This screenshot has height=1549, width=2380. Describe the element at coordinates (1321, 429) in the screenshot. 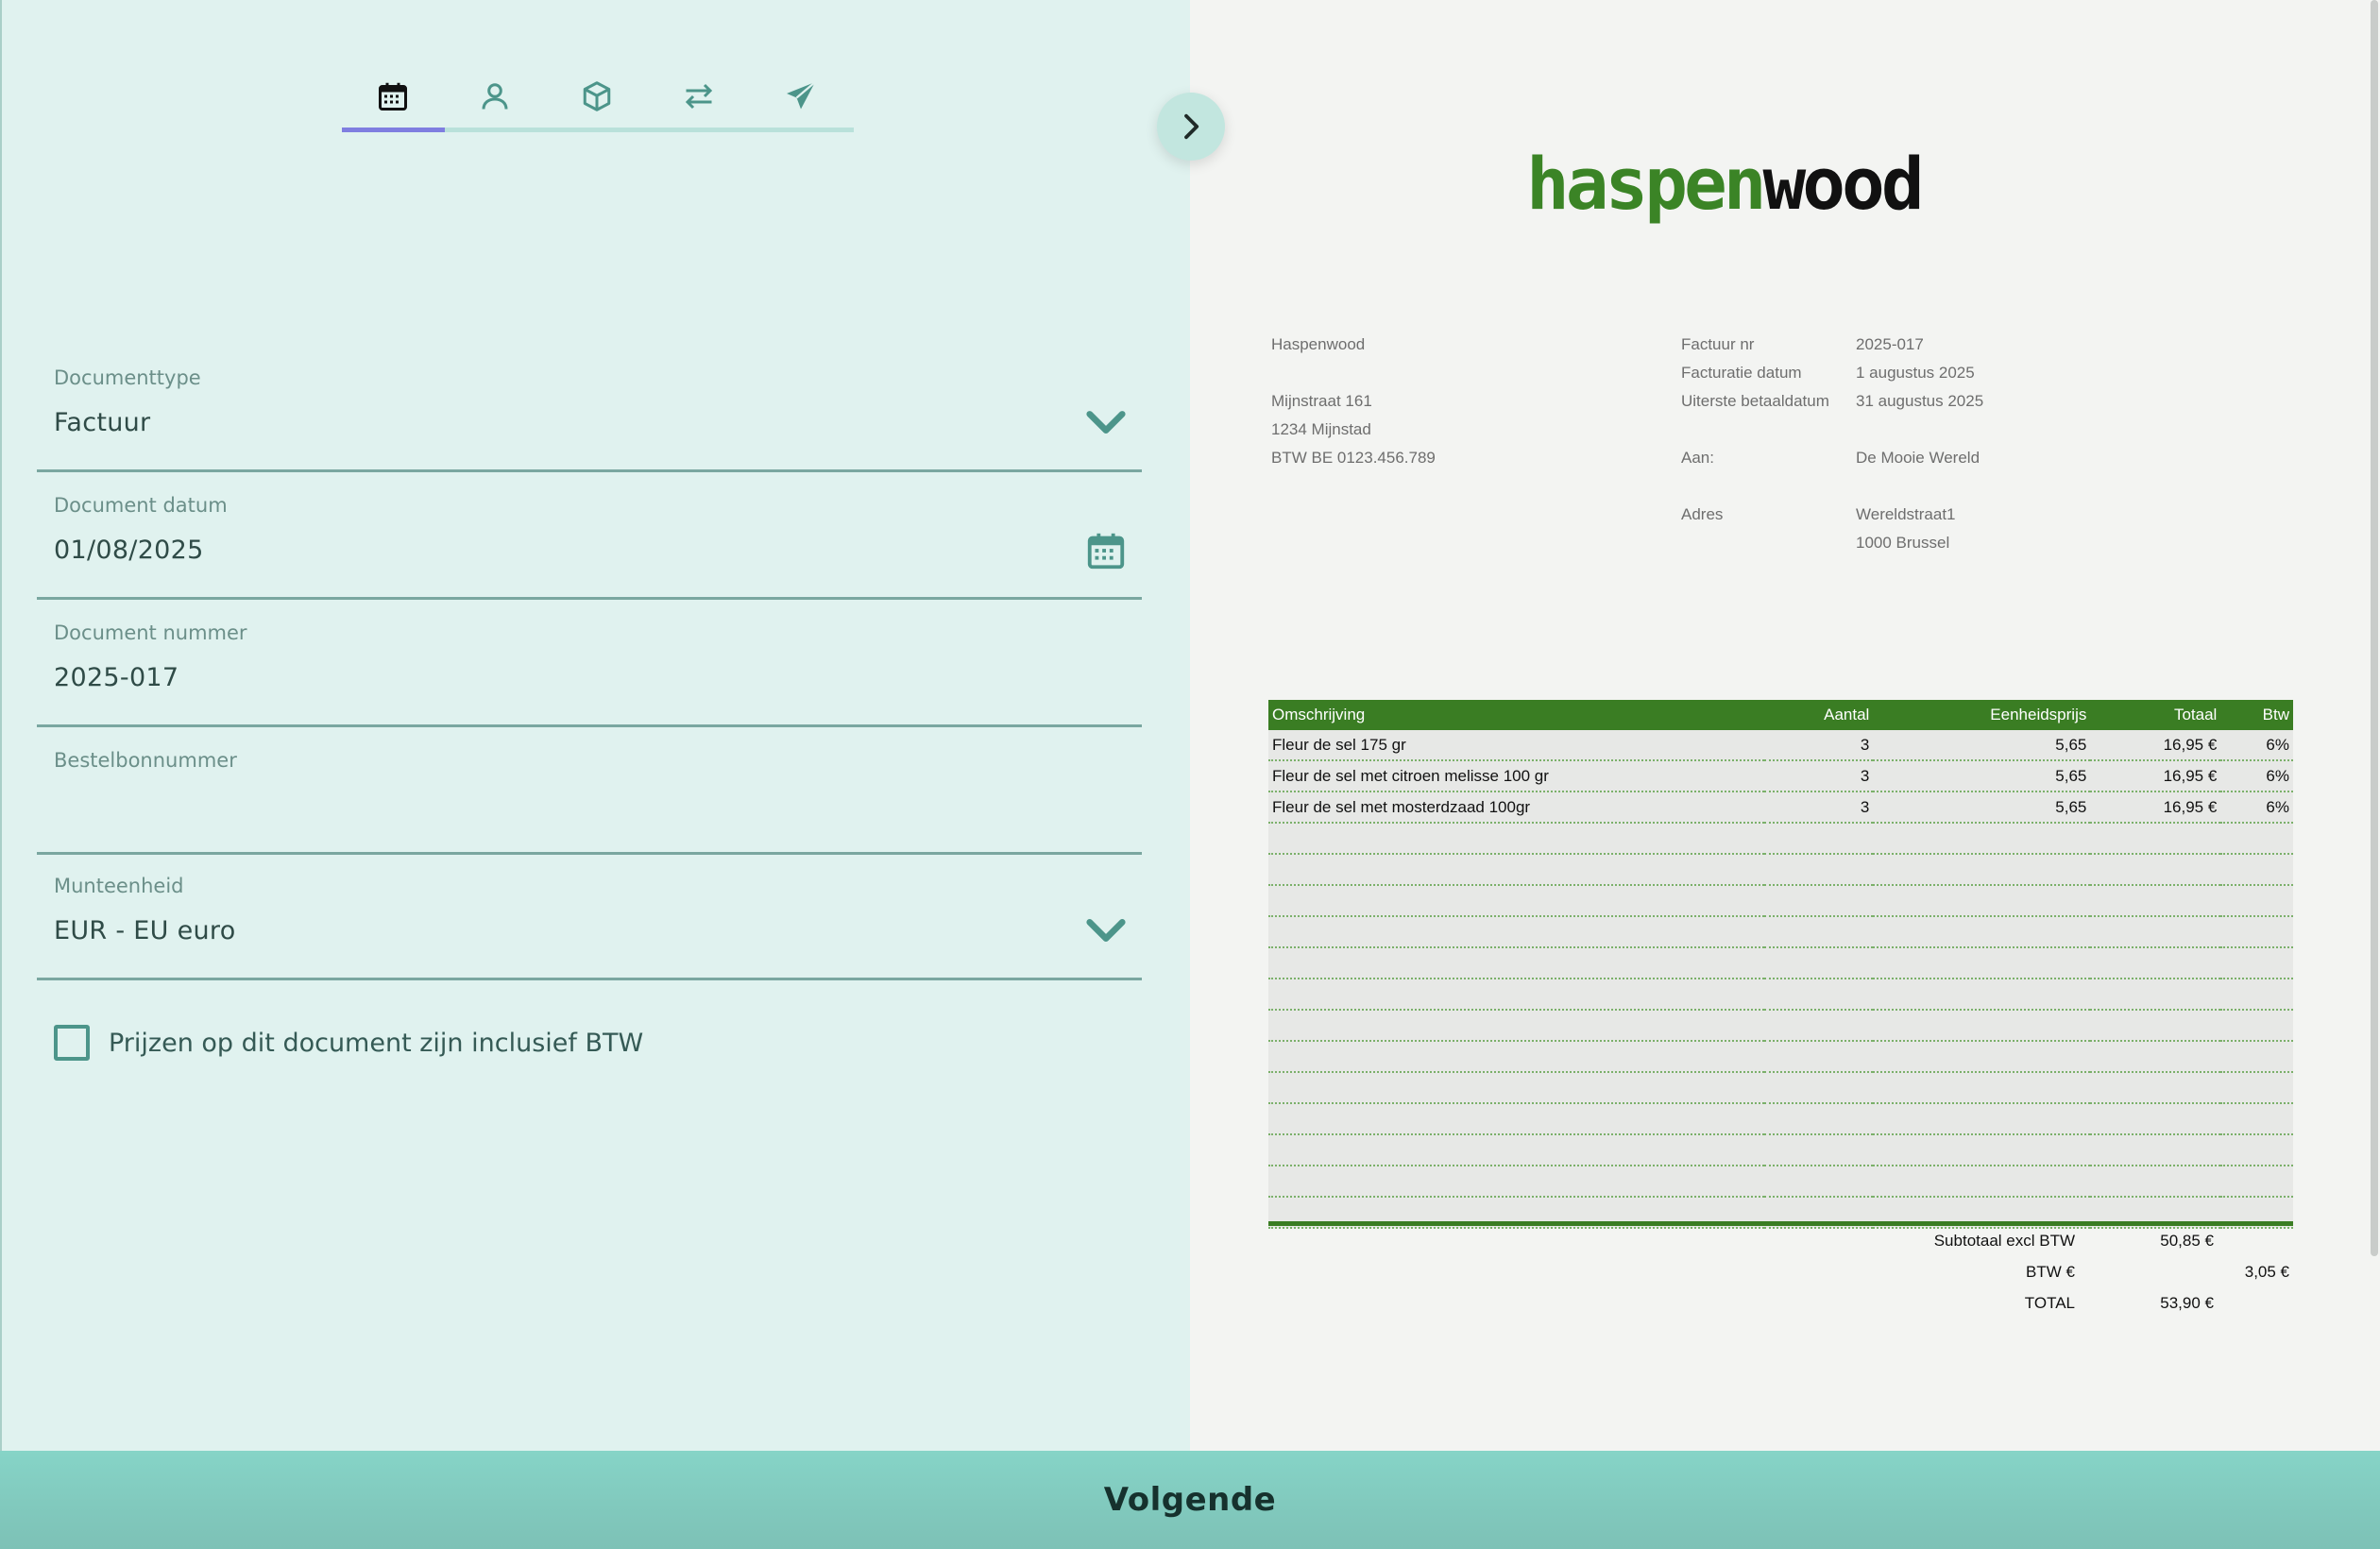

I see `company-city: 1234 Mijnstad` at that location.